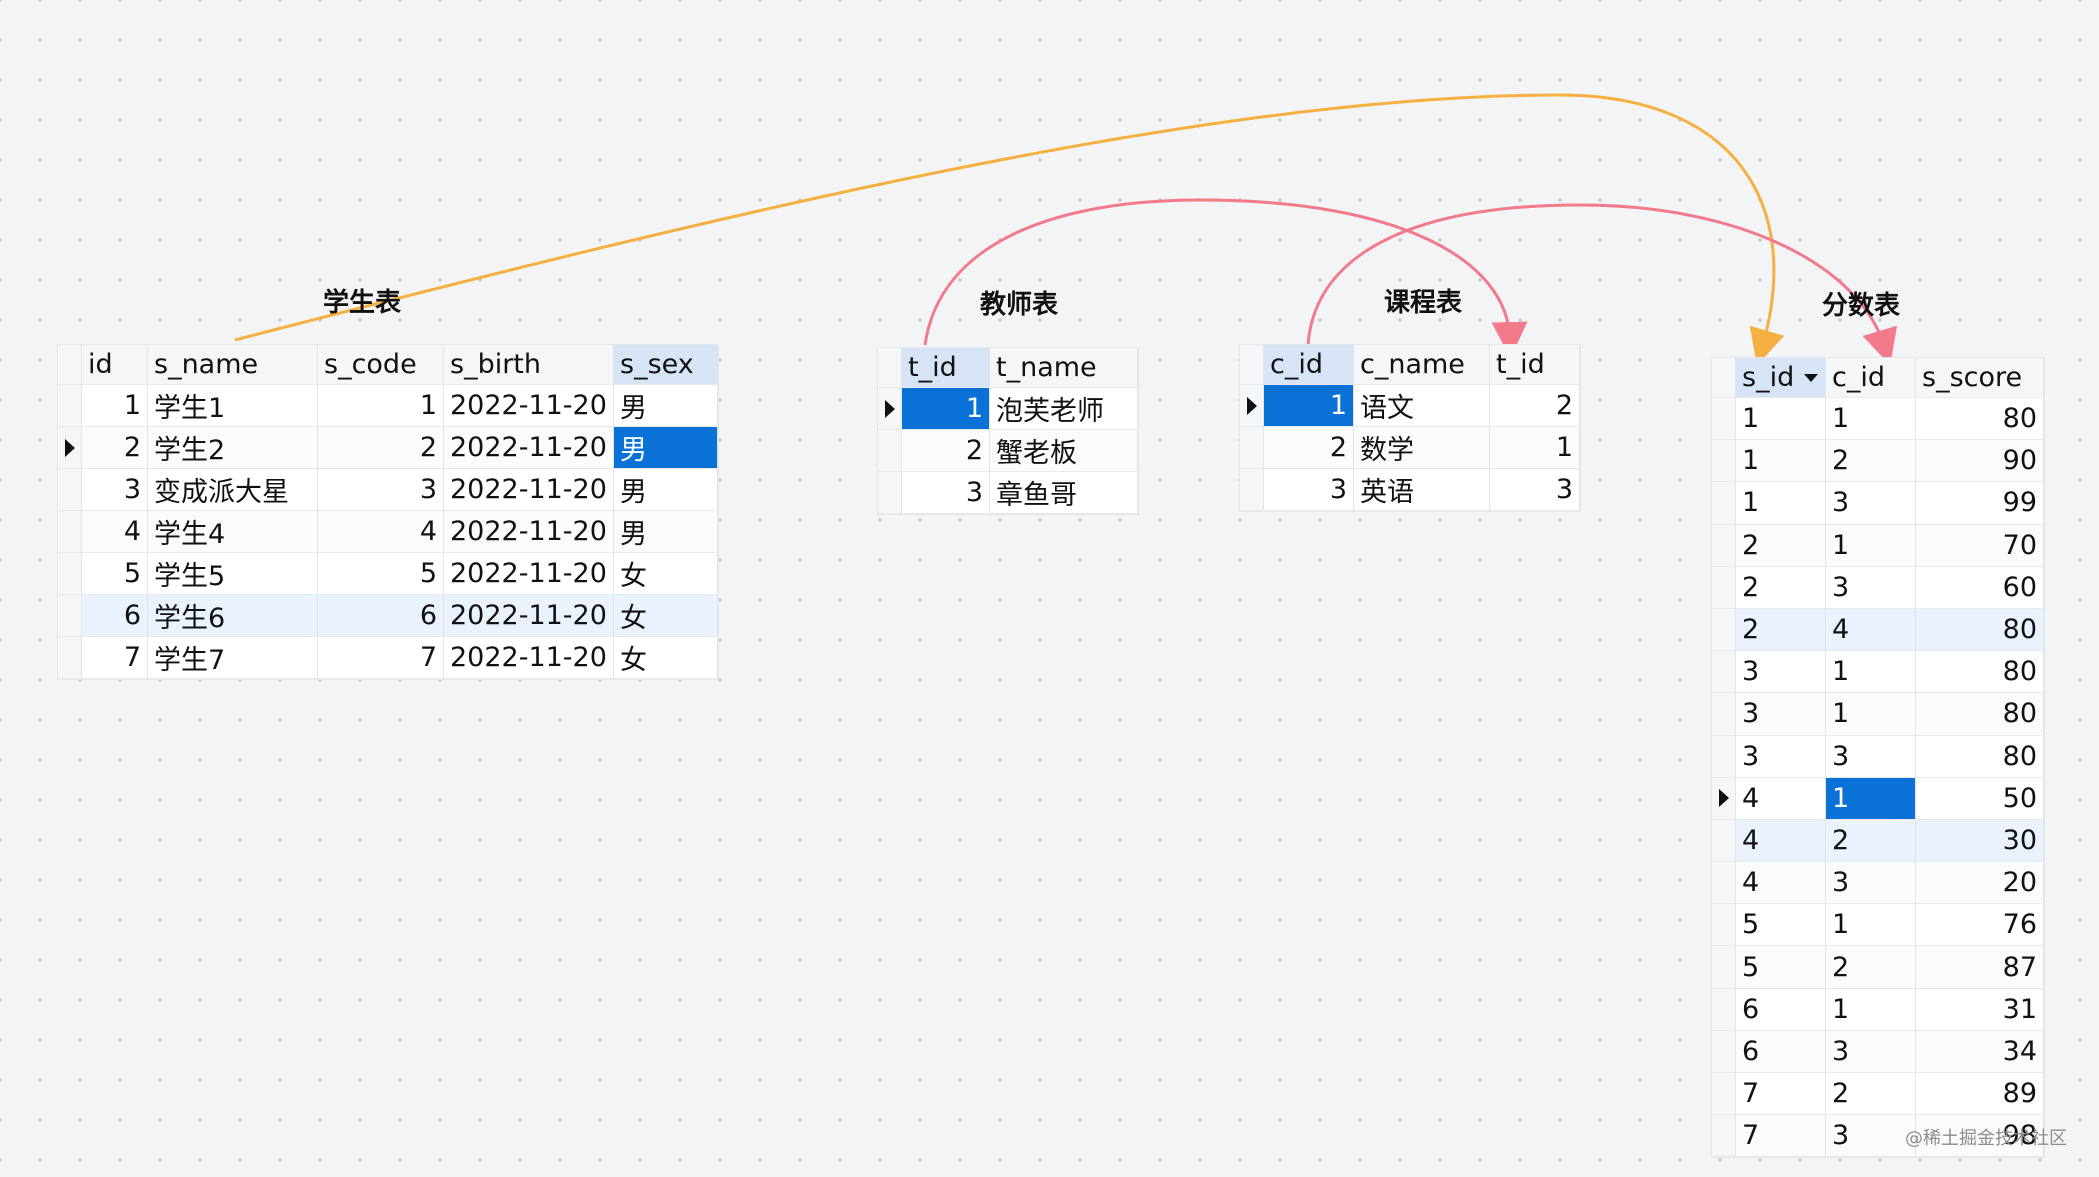  What do you see at coordinates (1422, 448) in the screenshot?
I see `table-cell: 数学` at bounding box center [1422, 448].